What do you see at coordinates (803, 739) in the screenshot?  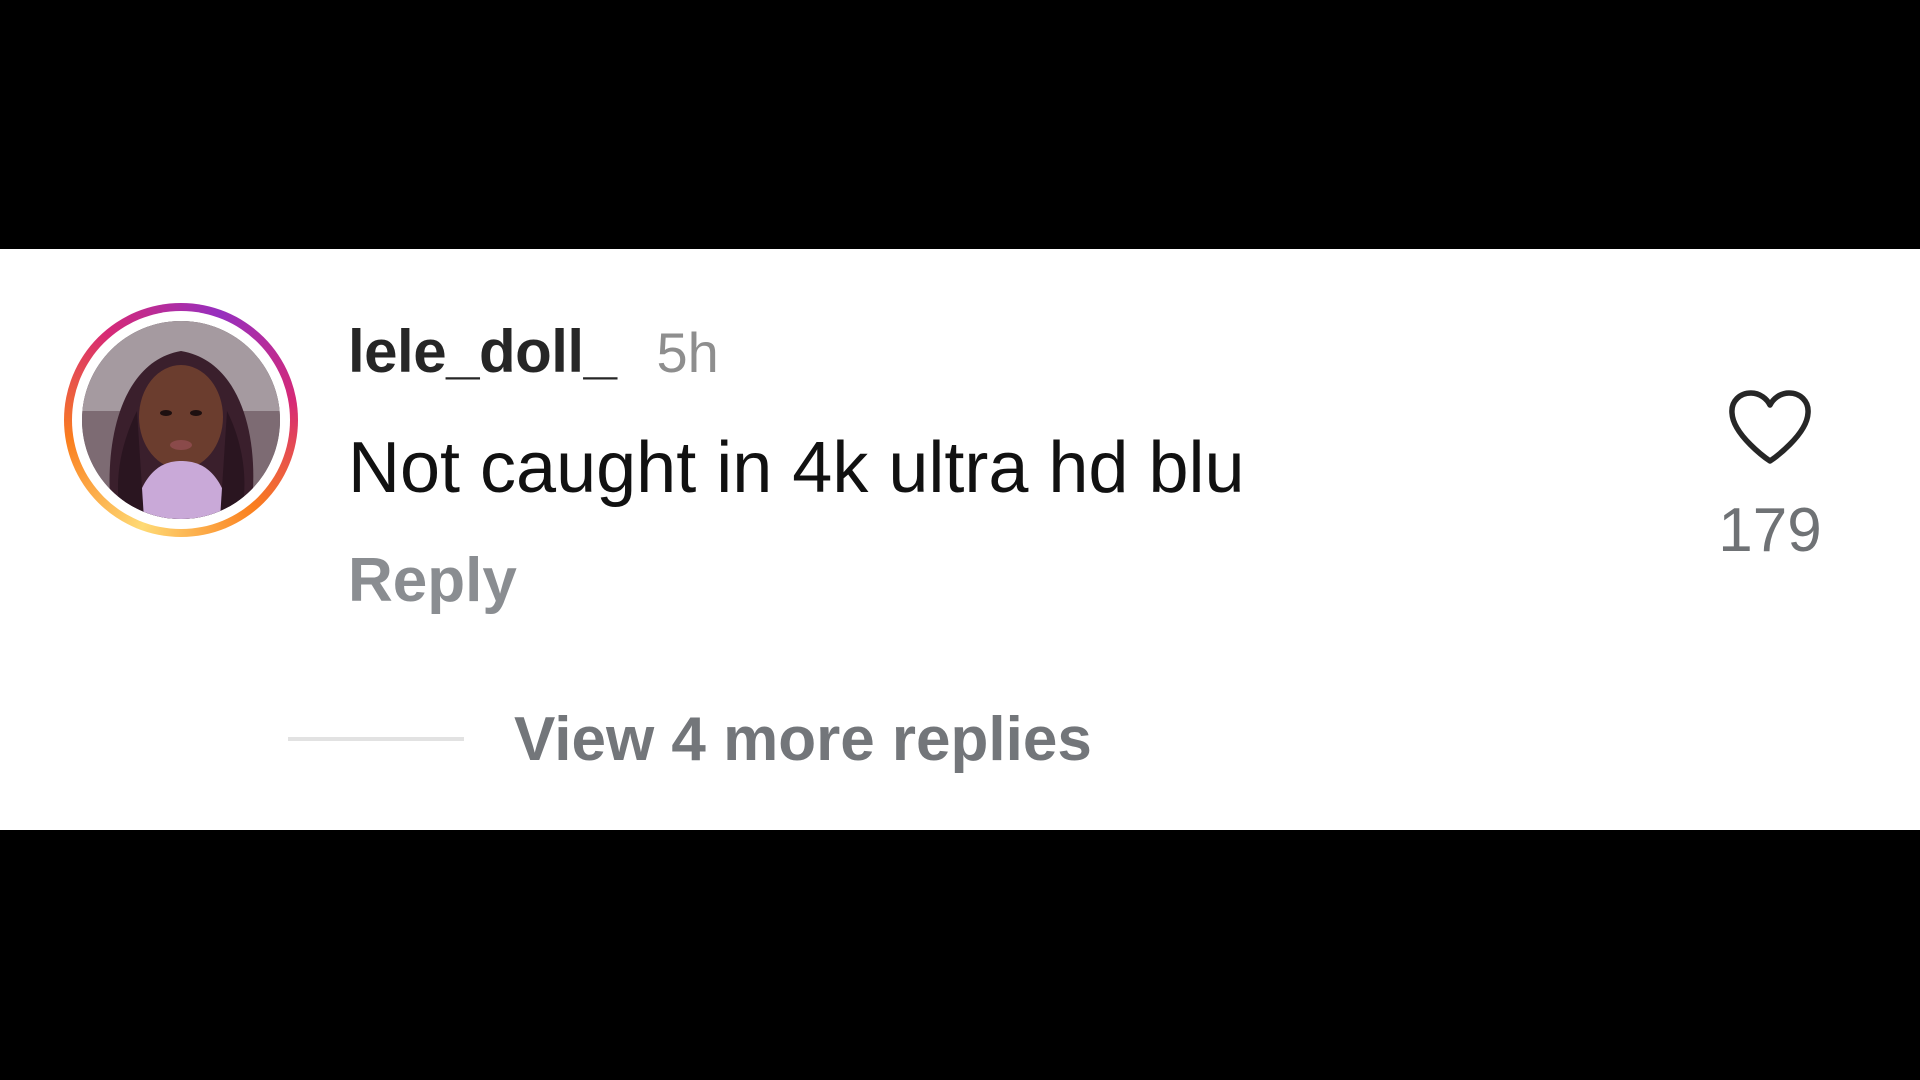 I see `view-replies-label: View 4 more replies` at bounding box center [803, 739].